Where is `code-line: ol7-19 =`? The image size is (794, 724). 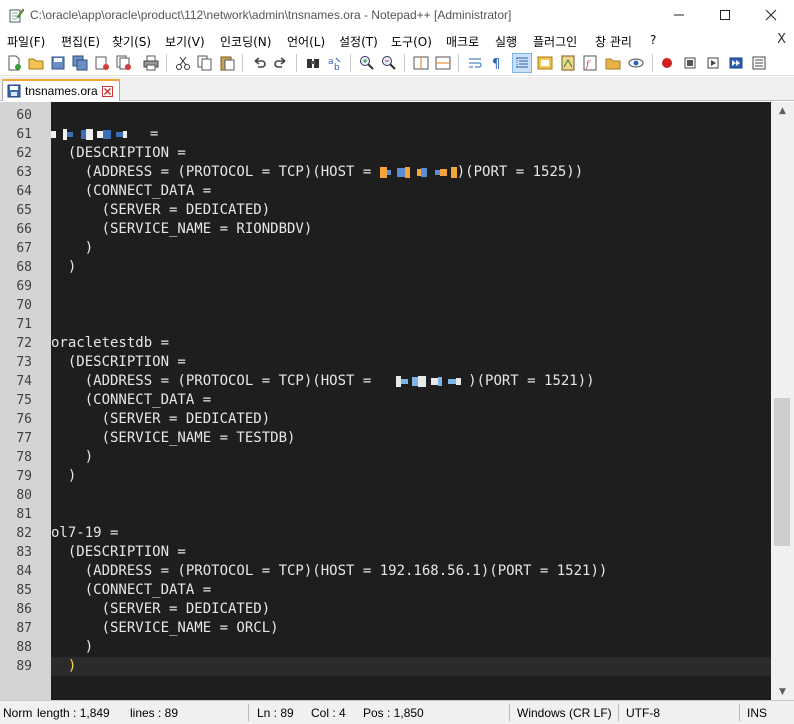
code-line: ol7-19 = is located at coordinates (411, 533).